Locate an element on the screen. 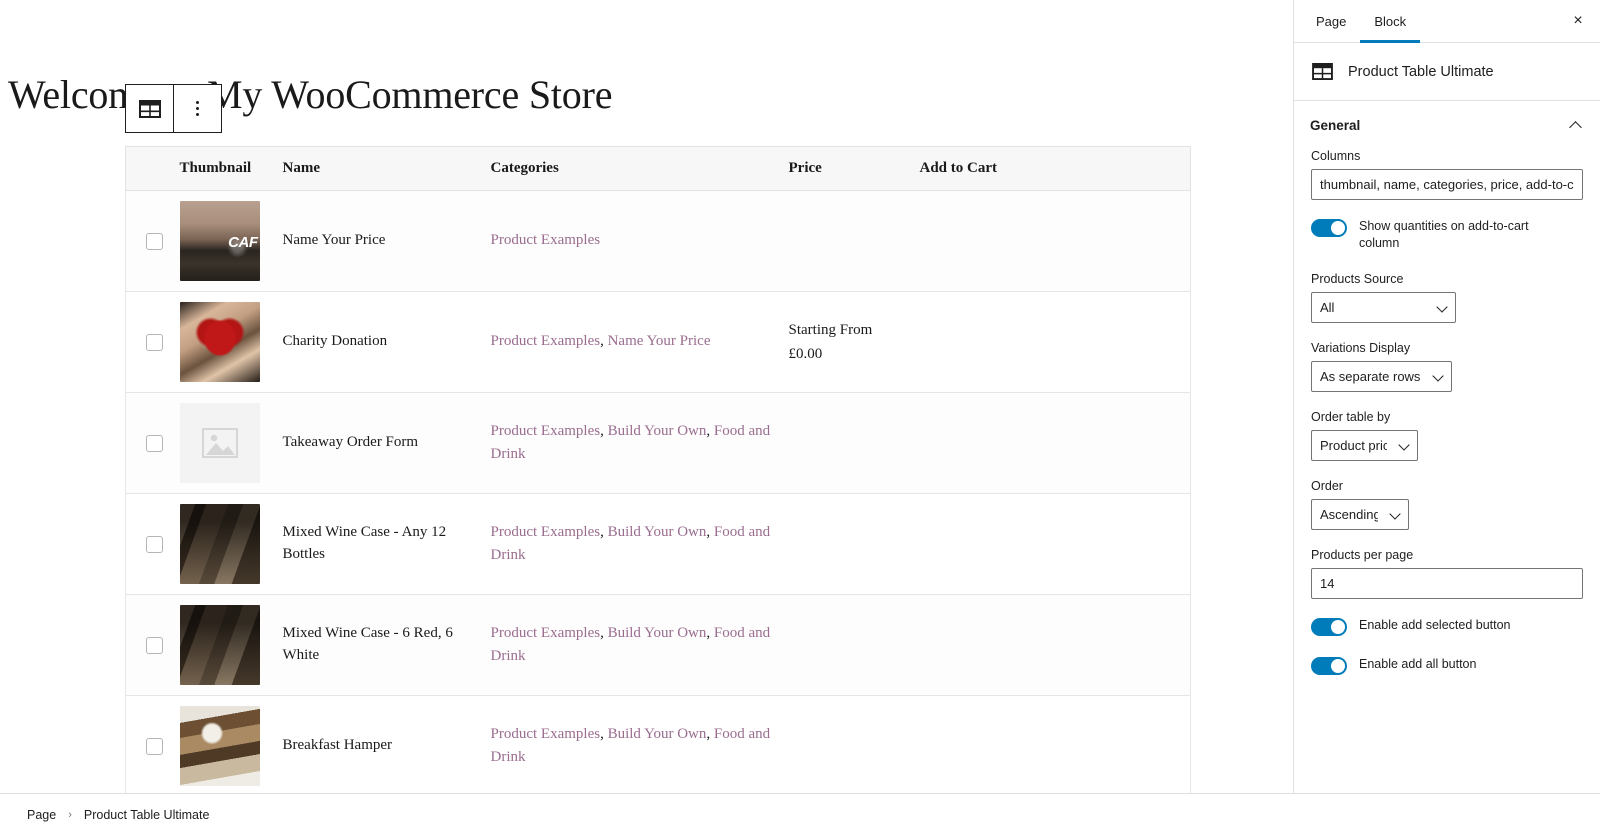 This screenshot has height=835, width=1600. close-icon: × is located at coordinates (1578, 21).